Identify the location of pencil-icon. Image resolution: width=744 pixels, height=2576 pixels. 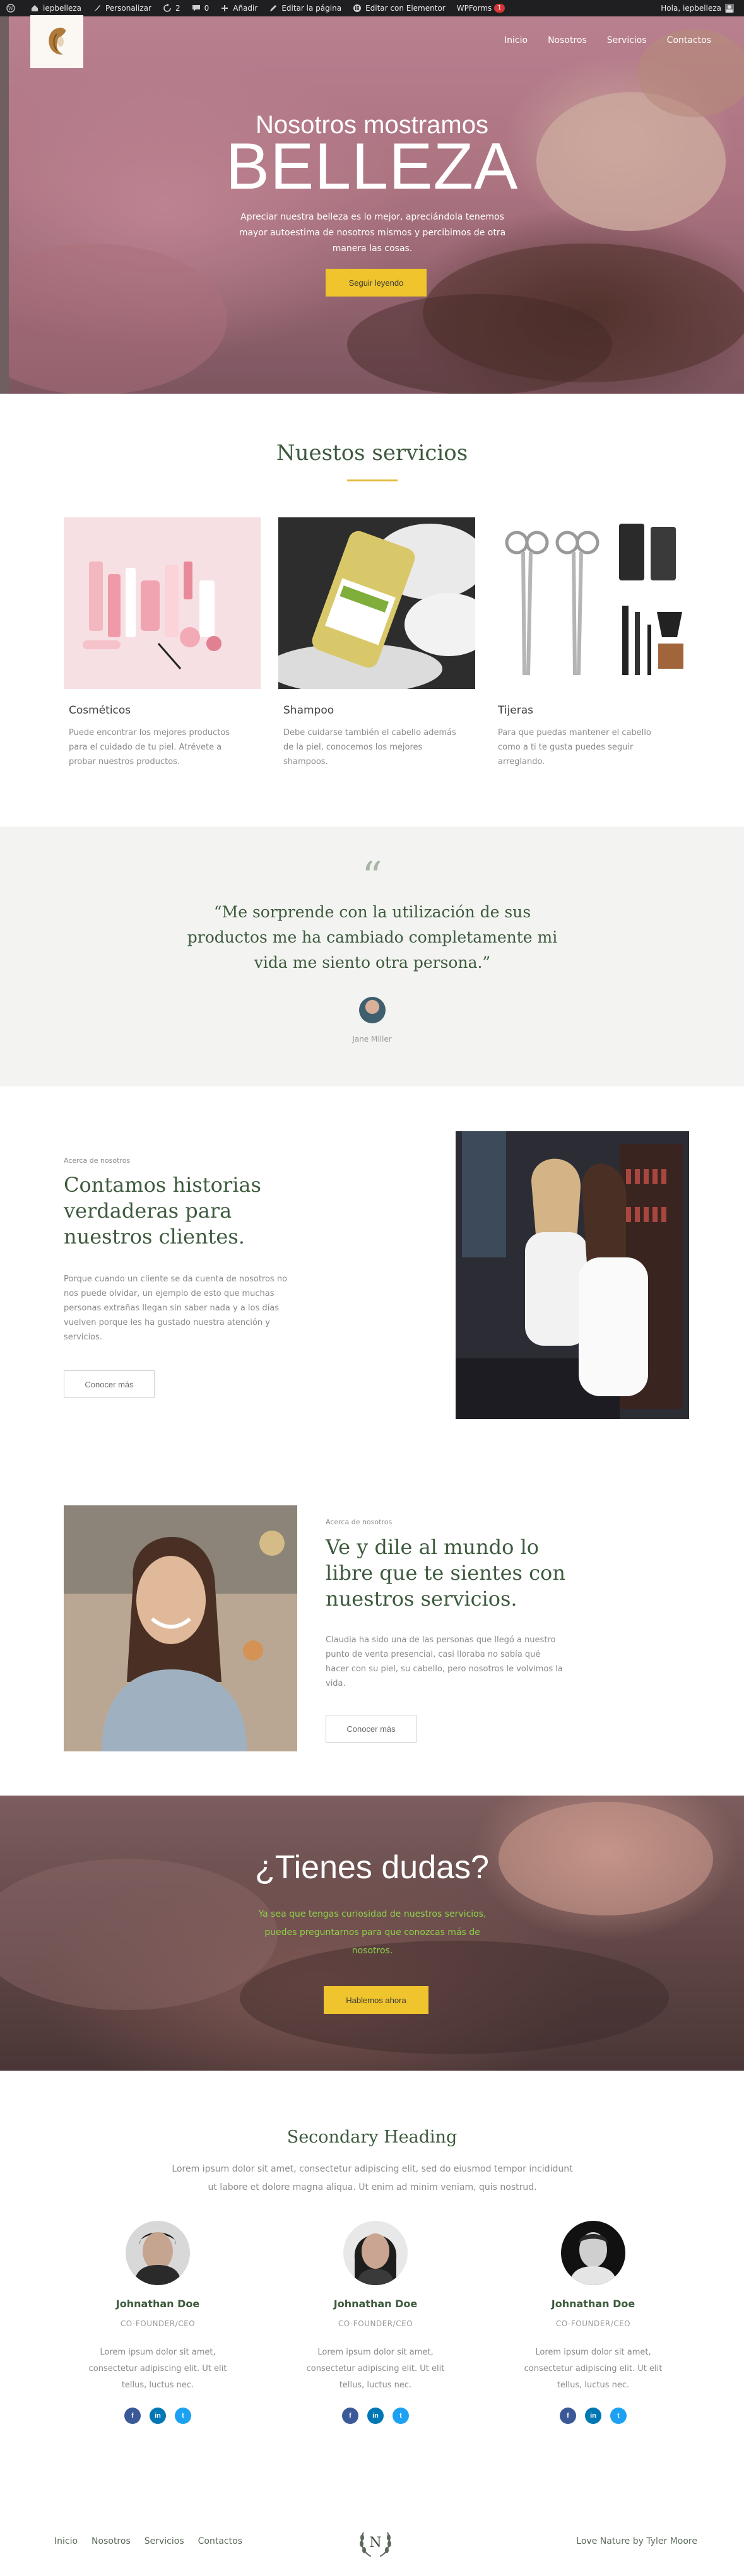
(273, 8).